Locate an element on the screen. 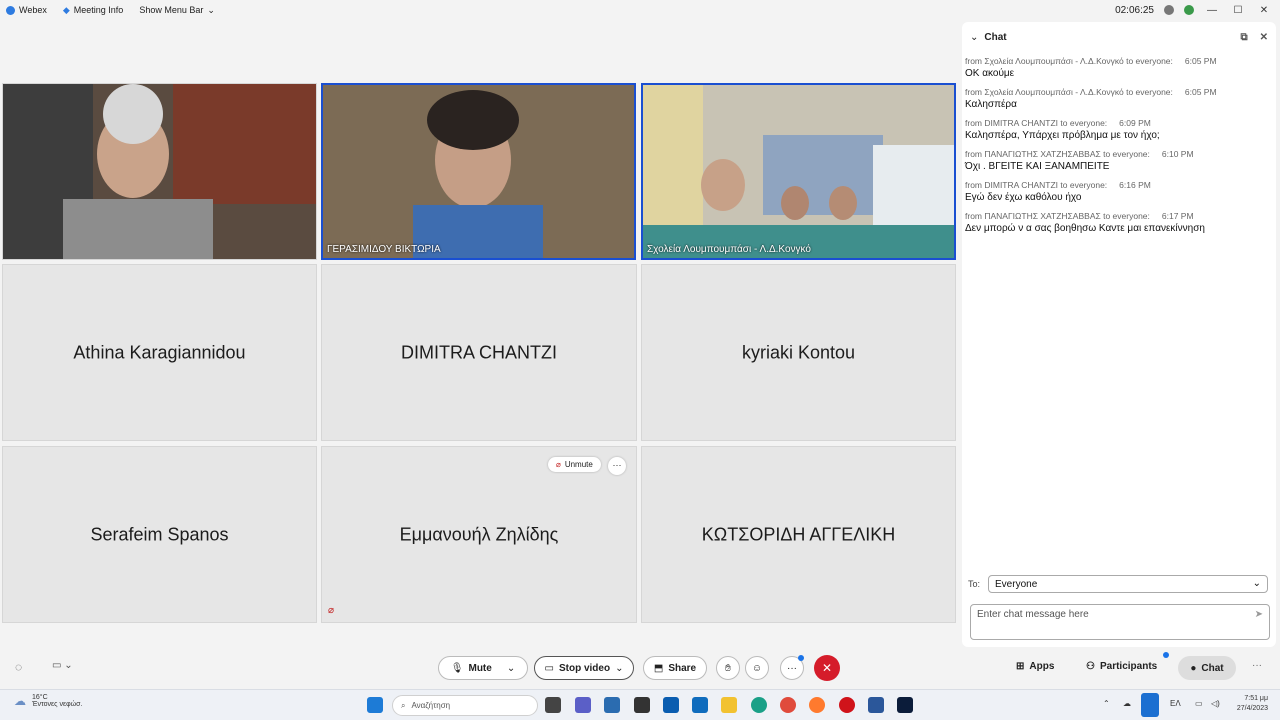 The image size is (1280, 720). chat-label: Chat is located at coordinates (1212, 668).